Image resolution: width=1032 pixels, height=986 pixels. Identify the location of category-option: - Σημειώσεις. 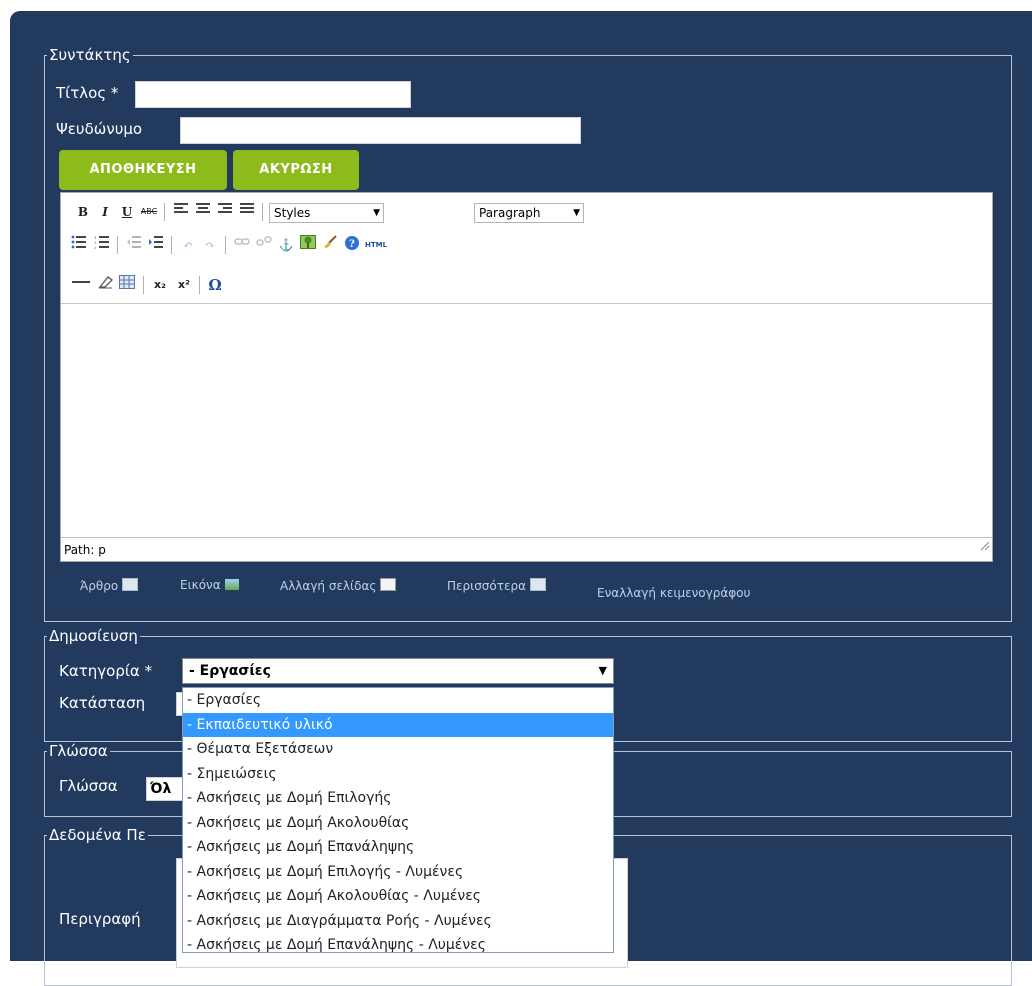
(398, 774).